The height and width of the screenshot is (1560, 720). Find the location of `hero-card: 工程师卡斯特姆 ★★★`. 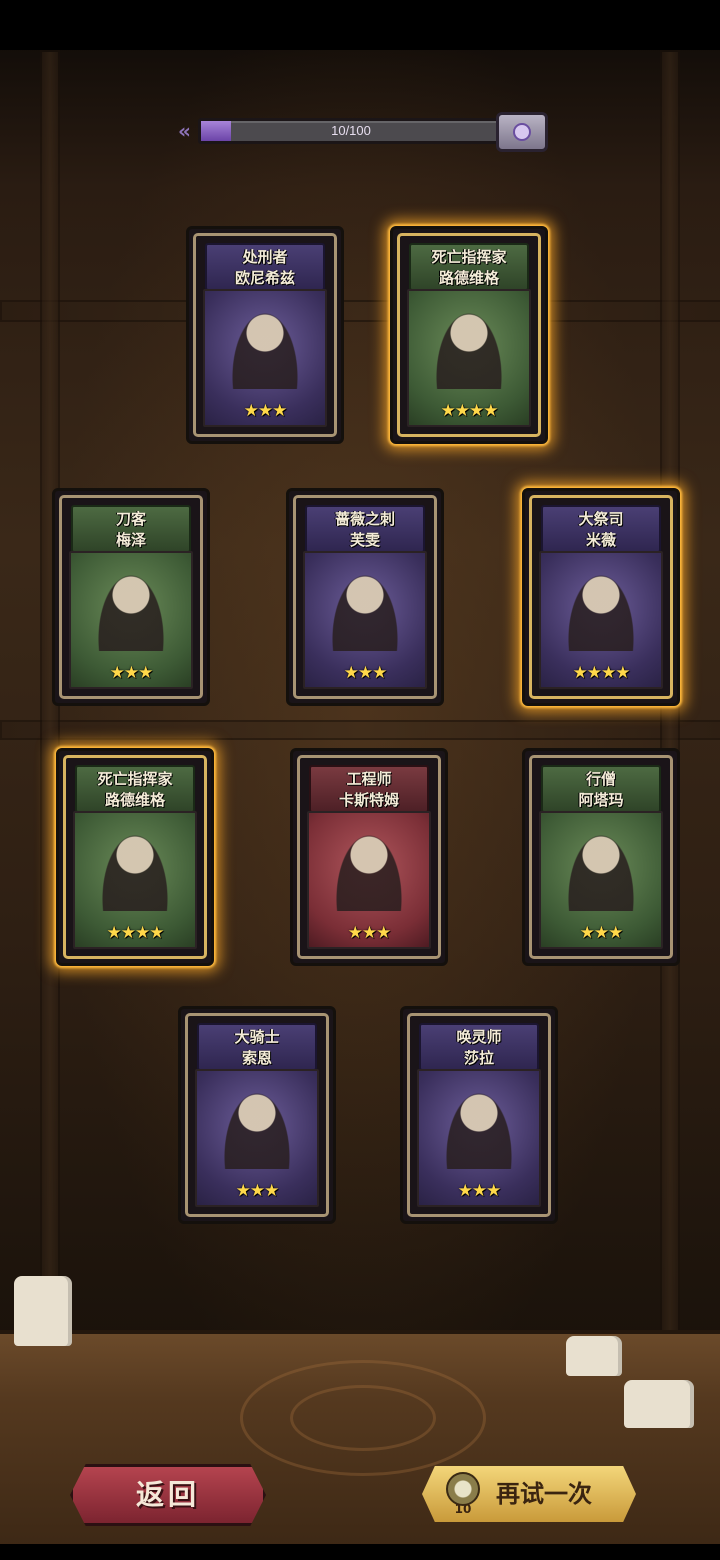

hero-card: 工程师卡斯特姆 ★★★ is located at coordinates (369, 857).